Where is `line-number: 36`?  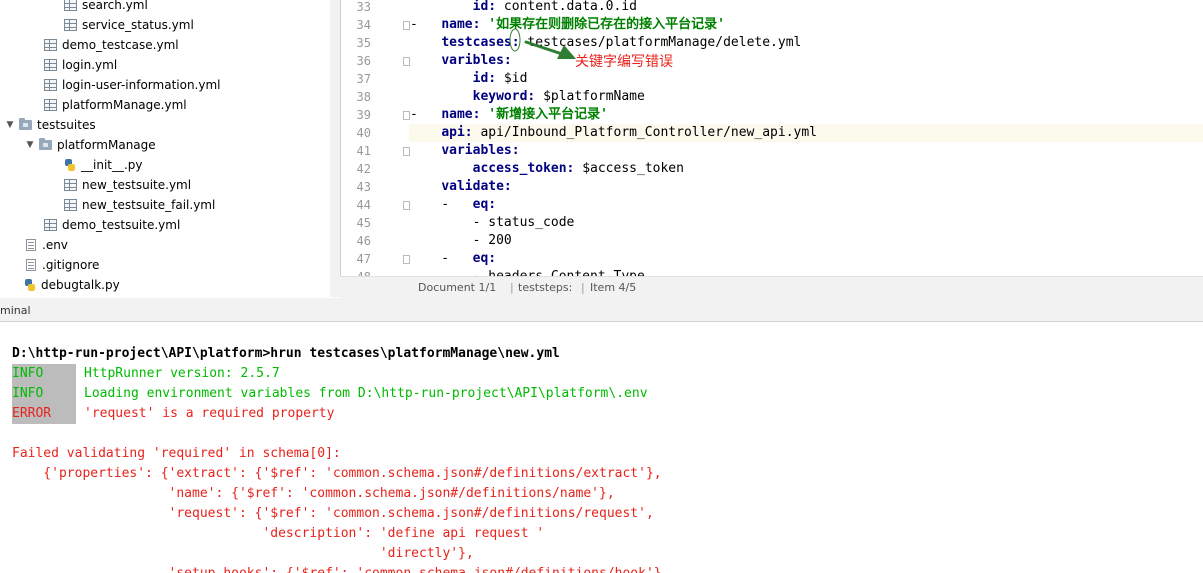 line-number: 36 is located at coordinates (363, 61).